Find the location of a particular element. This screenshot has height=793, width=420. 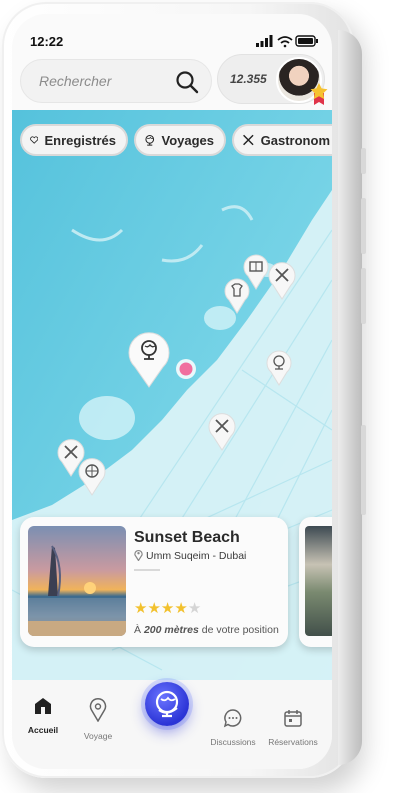

location-pin-icon is located at coordinates (138, 555).